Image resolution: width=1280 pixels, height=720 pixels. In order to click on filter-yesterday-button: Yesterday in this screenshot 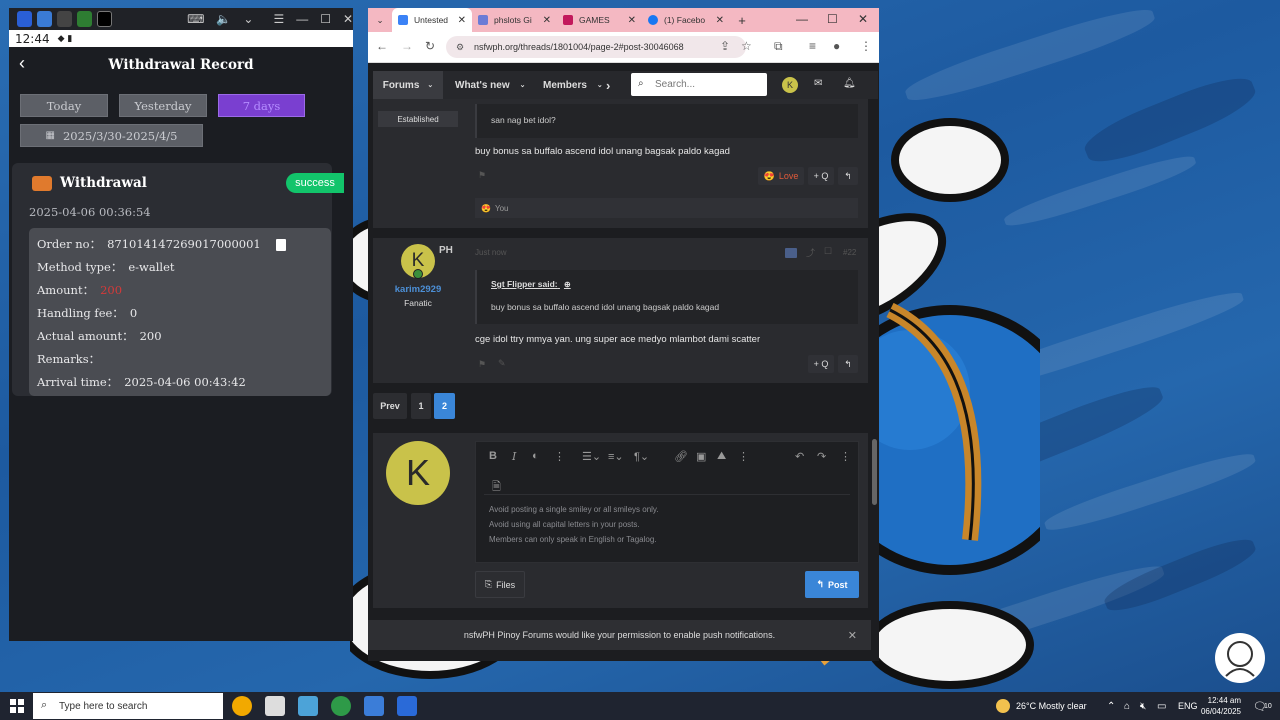, I will do `click(163, 105)`.